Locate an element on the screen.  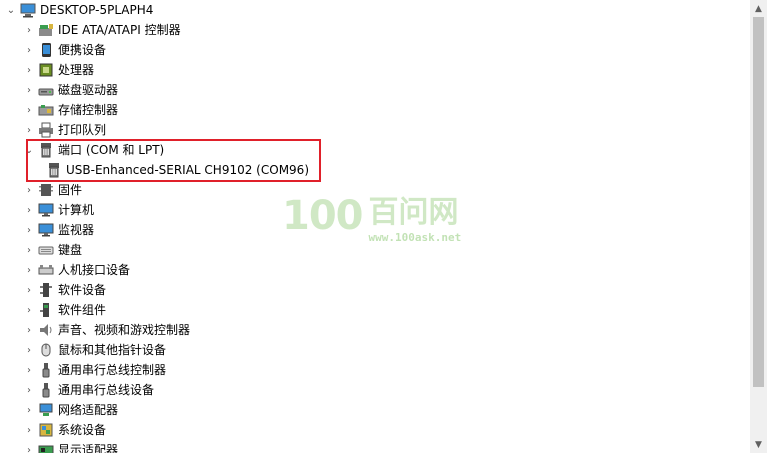
tree-item-processors: › 处理器 is located at coordinates (58, 70).